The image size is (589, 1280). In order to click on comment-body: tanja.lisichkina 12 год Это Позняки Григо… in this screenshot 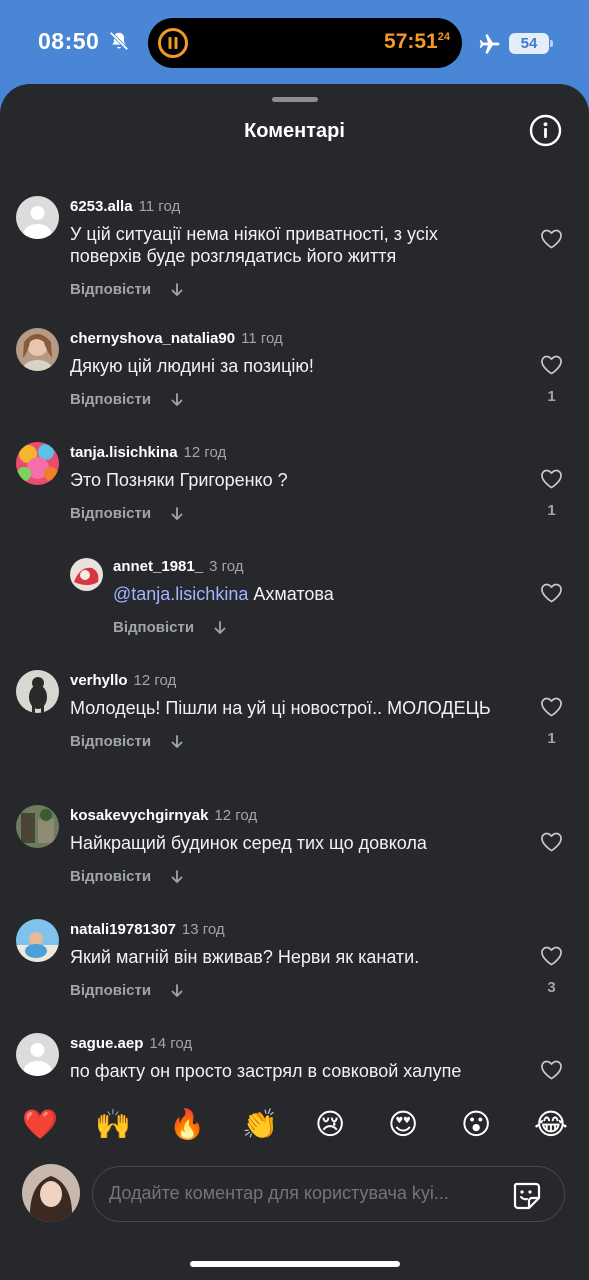, I will do `click(290, 483)`.